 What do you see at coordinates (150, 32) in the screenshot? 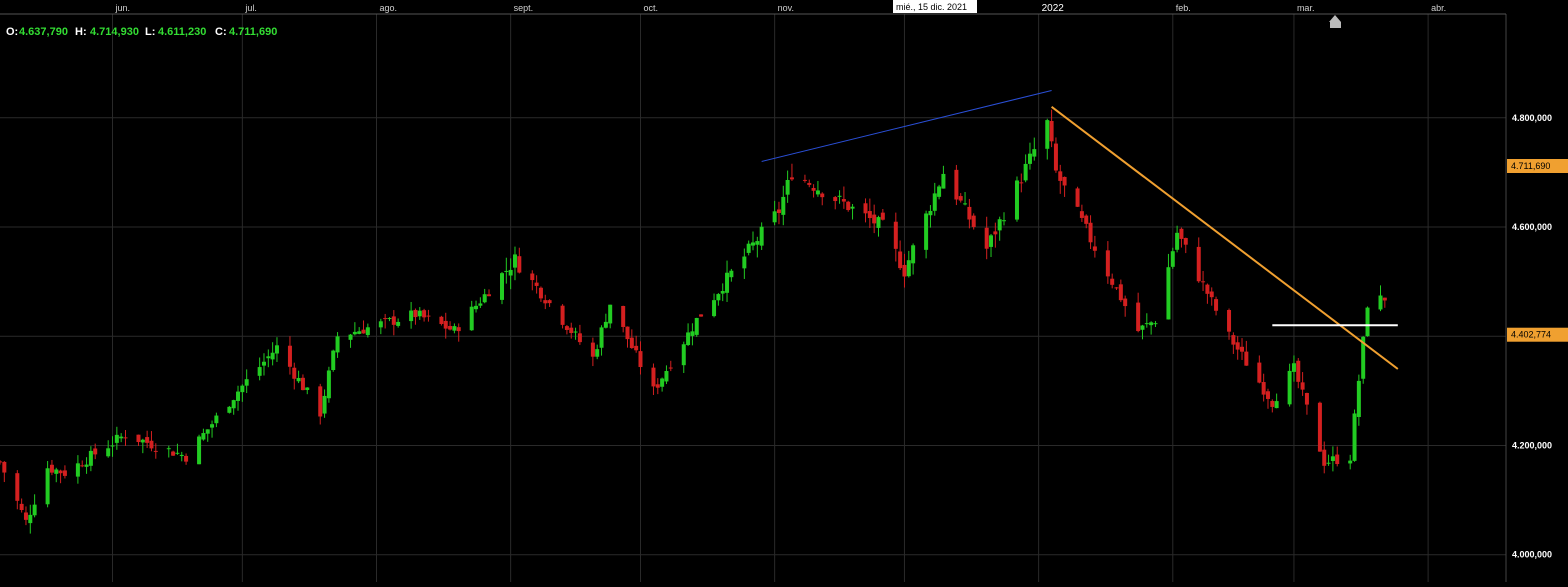
I see `ohlc-low-label: L:` at bounding box center [150, 32].